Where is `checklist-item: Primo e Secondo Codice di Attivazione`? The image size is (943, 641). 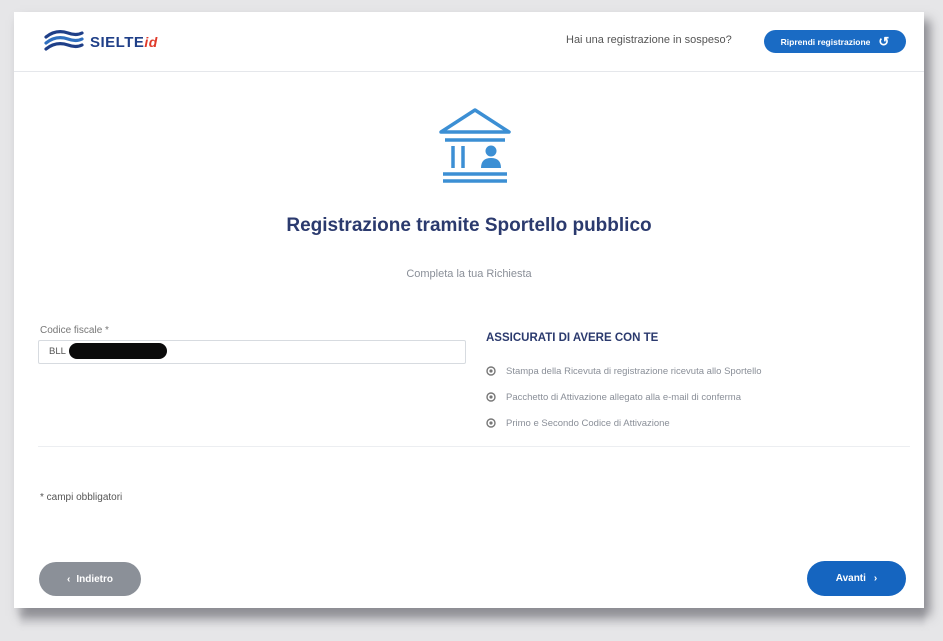
checklist-item: Primo e Secondo Codice di Attivazione is located at coordinates (624, 423).